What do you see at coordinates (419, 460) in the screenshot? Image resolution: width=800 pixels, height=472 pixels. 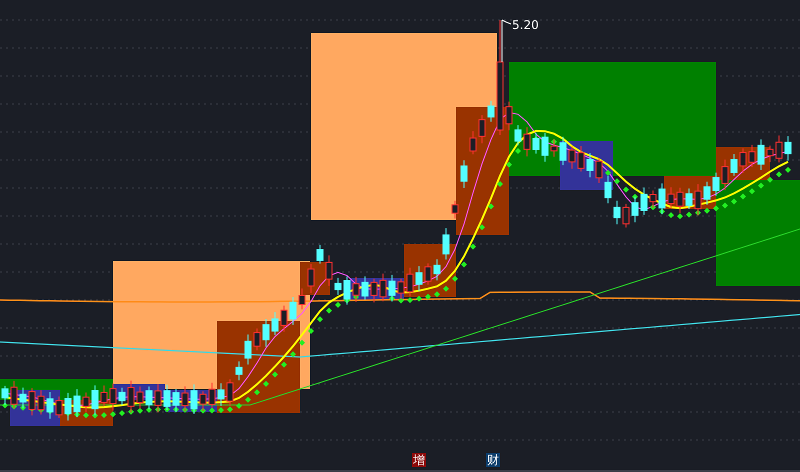 I see `marker-badge: 增` at bounding box center [419, 460].